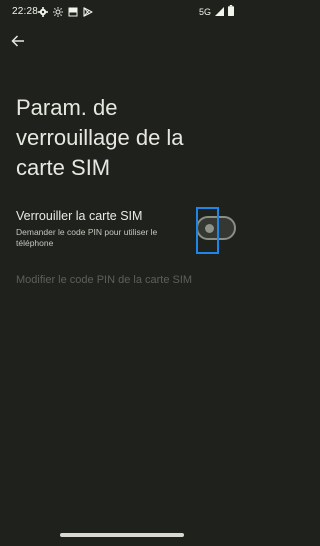  Describe the element at coordinates (100, 137) in the screenshot. I see `page-title: Param. de verrouillage de la carte SIM` at that location.